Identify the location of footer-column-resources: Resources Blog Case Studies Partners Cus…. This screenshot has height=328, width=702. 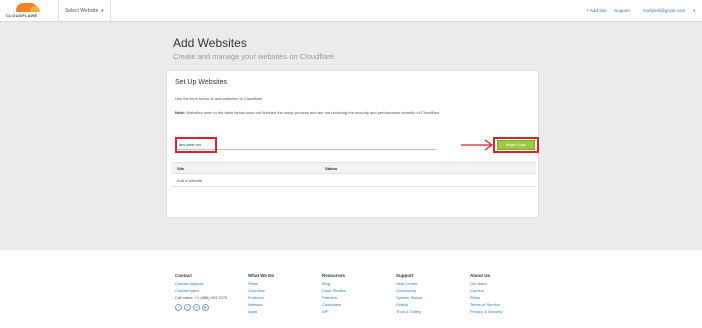
(334, 293).